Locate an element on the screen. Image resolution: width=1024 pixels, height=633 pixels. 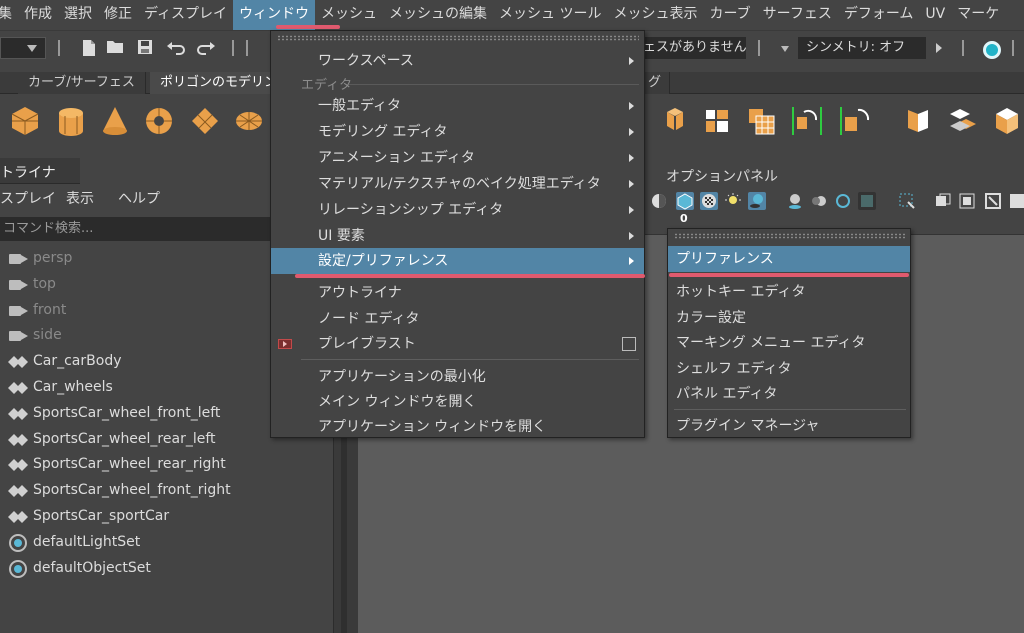
menu-item-minimize-app: アプリケーションの最小化 is located at coordinates (457, 377).